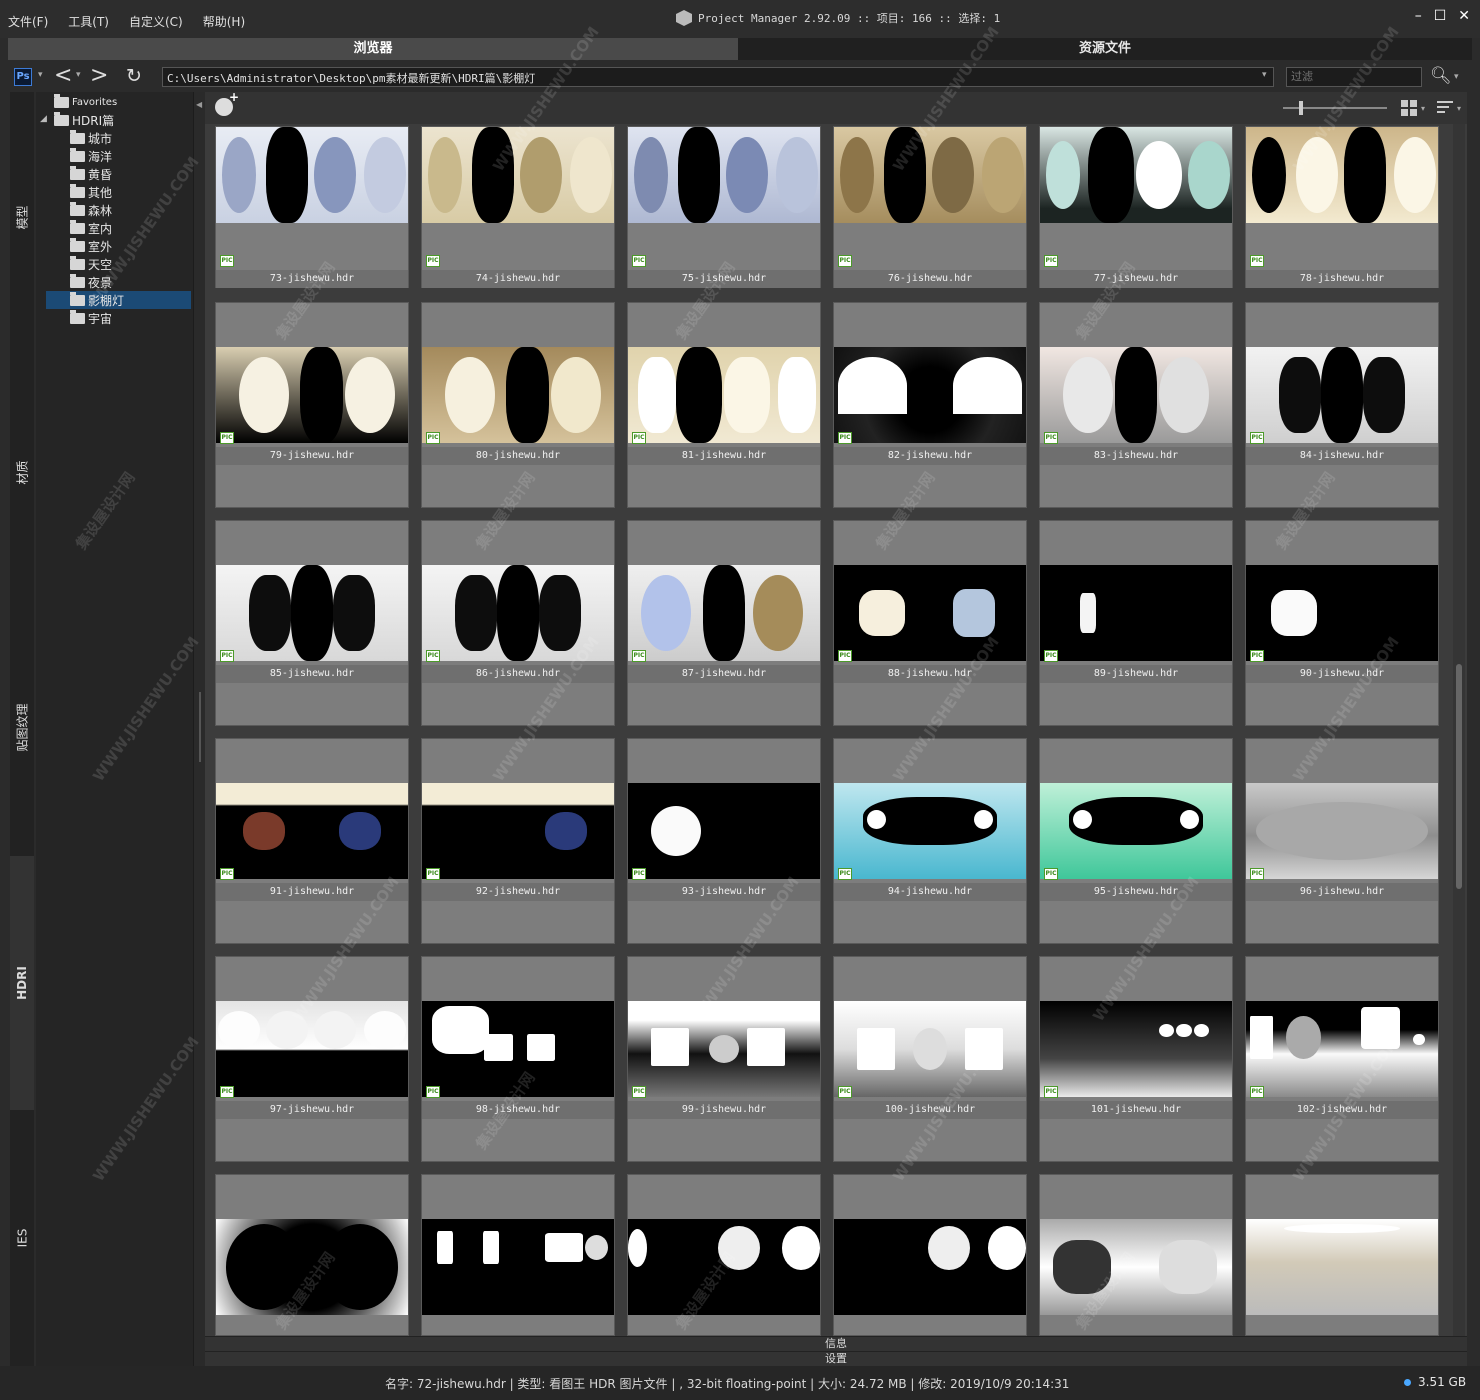 This screenshot has width=1480, height=1400. Describe the element at coordinates (724, 1059) in the screenshot. I see `thumbnail-card: PIC 99-jishewu.hdr` at that location.